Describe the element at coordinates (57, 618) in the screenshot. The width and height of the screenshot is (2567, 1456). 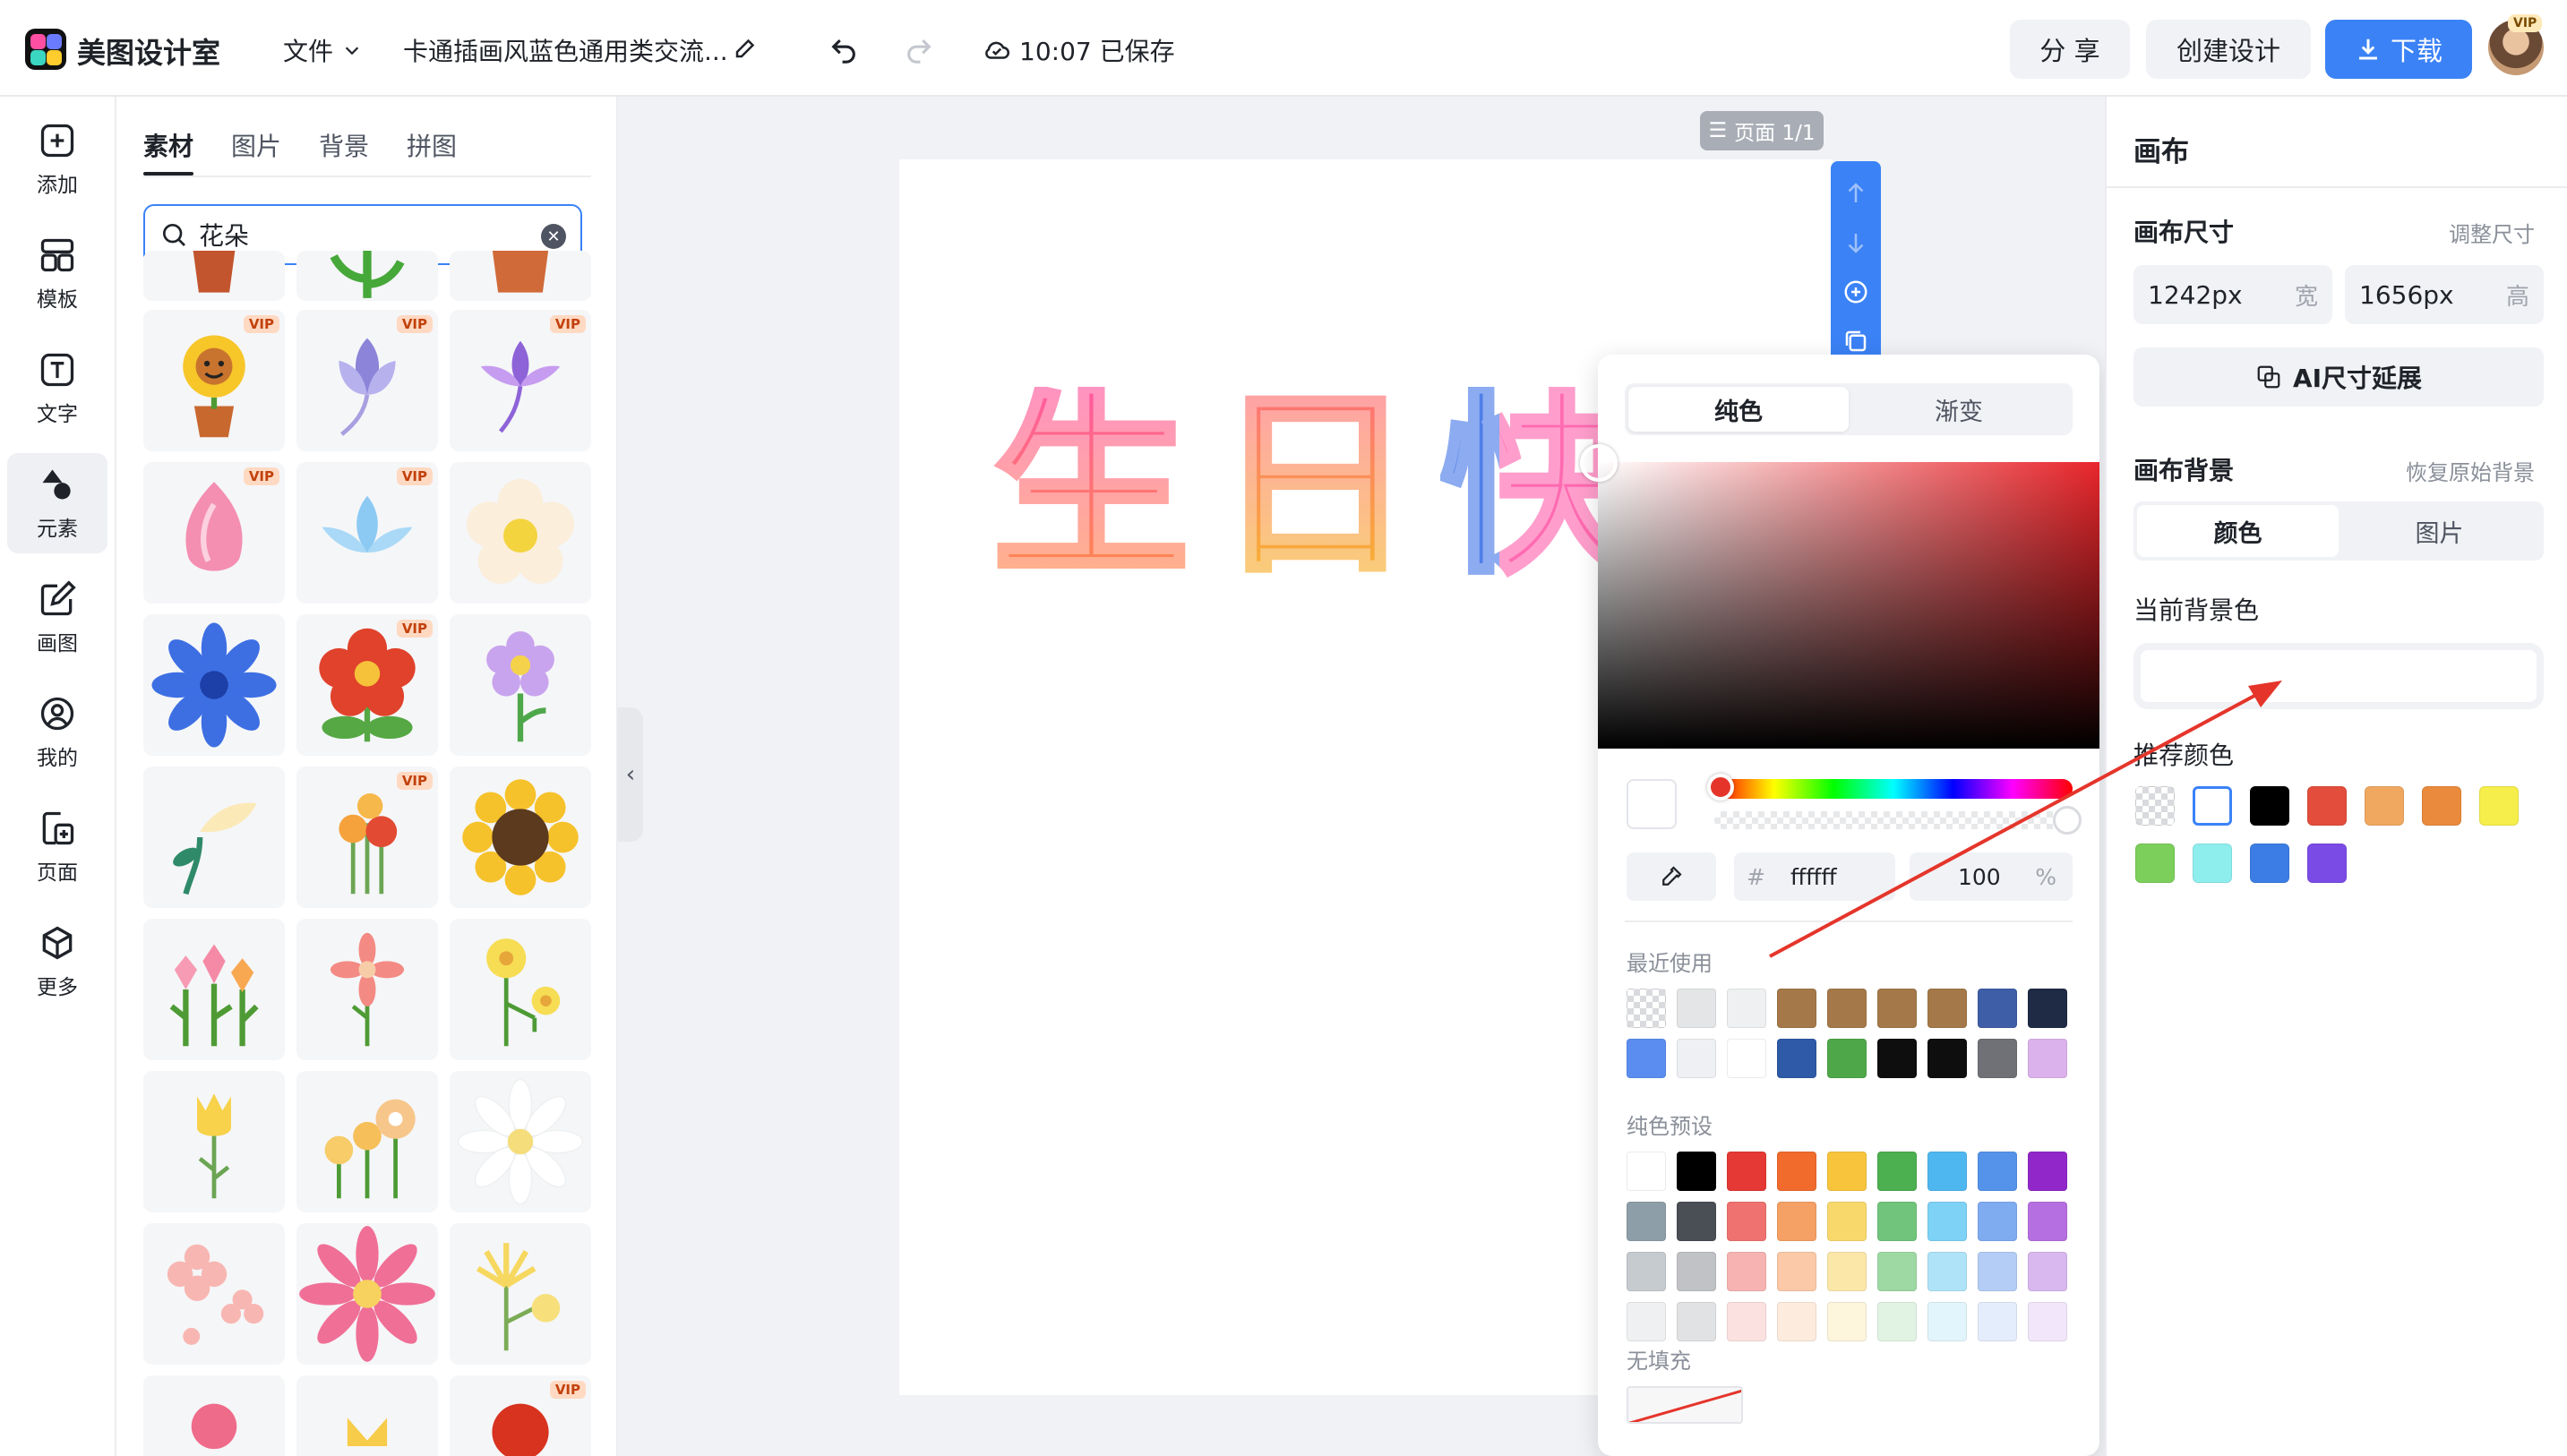
I see `rail-item-draw: 画图` at that location.